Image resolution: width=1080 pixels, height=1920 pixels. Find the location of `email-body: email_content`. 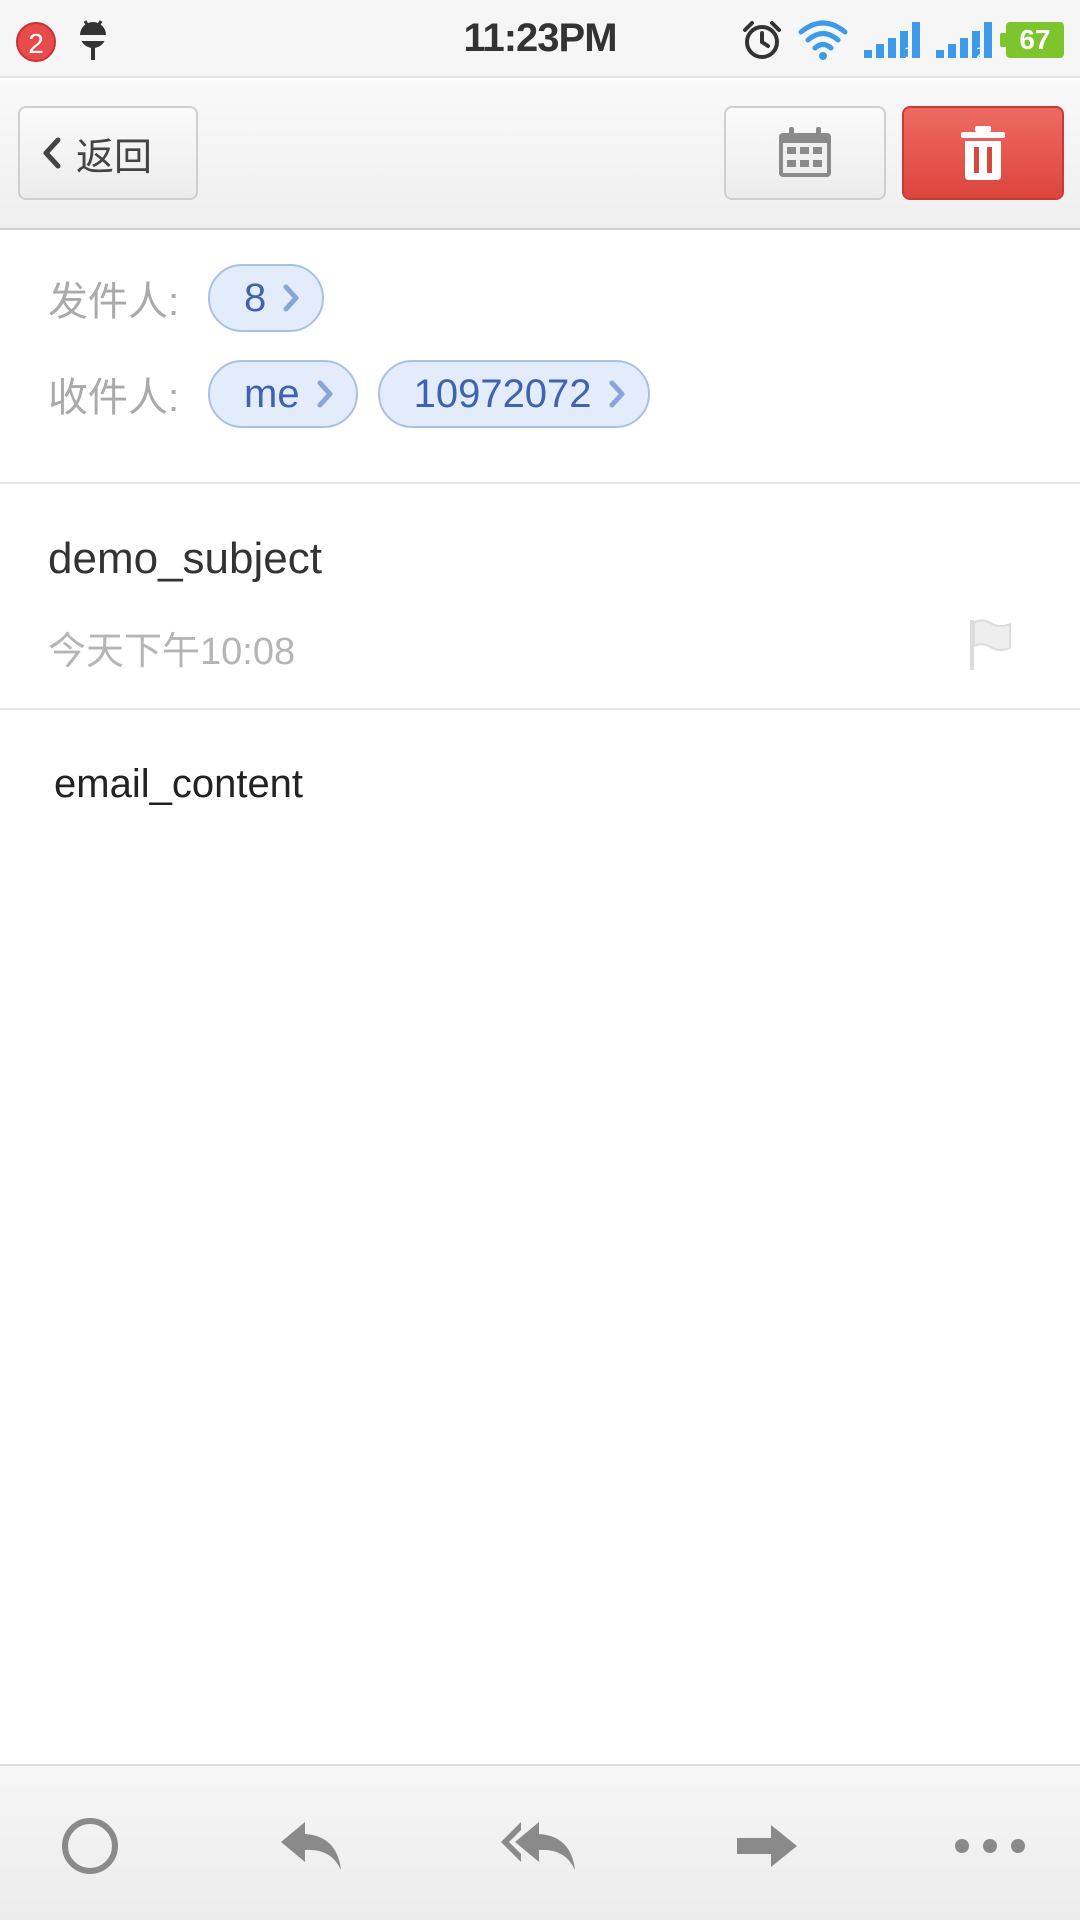

email-body: email_content is located at coordinates (179, 784).